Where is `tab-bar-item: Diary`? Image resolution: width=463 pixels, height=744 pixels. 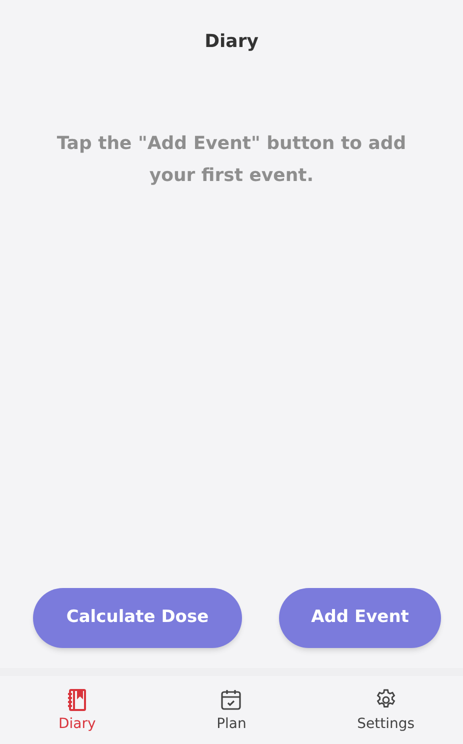 tab-bar-item: Diary is located at coordinates (77, 710).